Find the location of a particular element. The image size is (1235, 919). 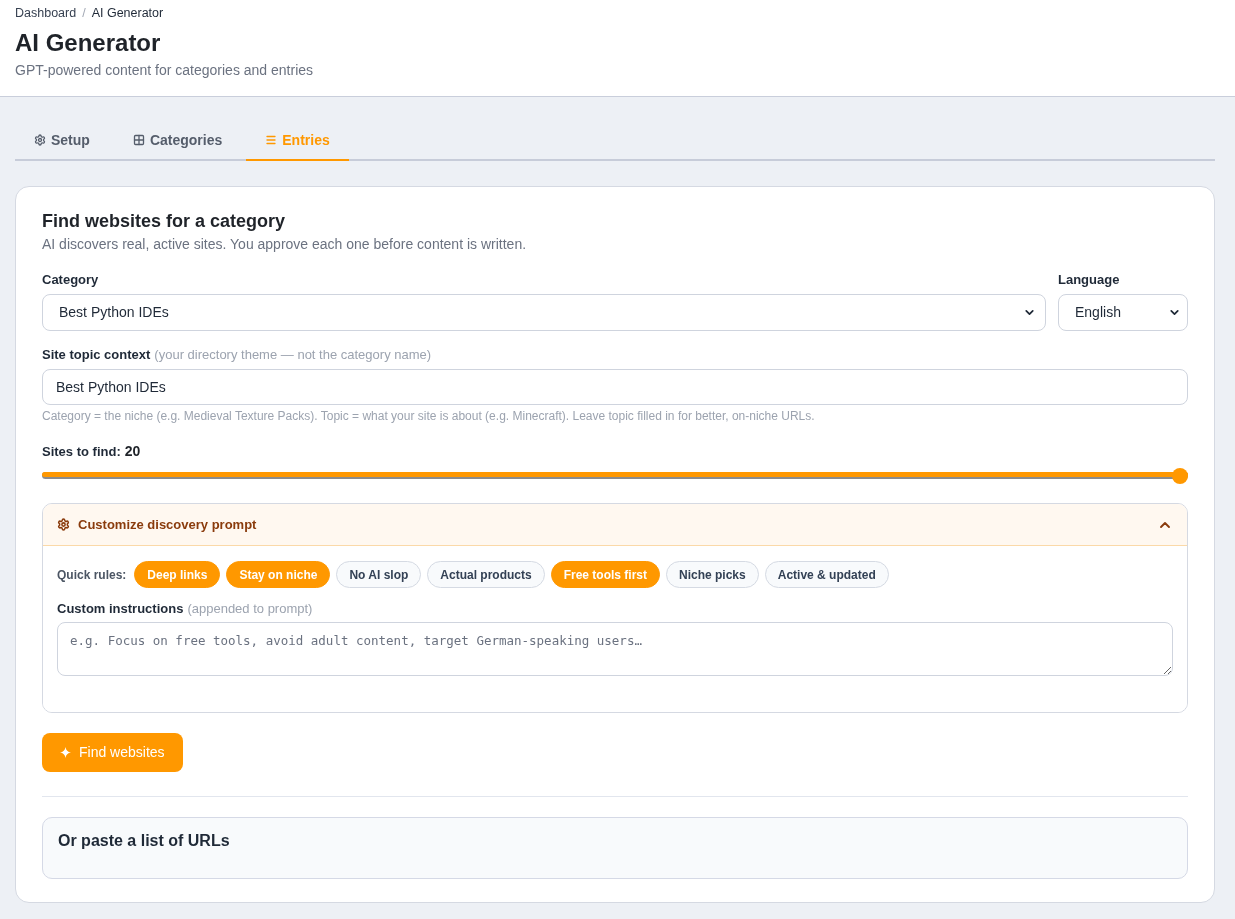

list-icon is located at coordinates (271, 140).